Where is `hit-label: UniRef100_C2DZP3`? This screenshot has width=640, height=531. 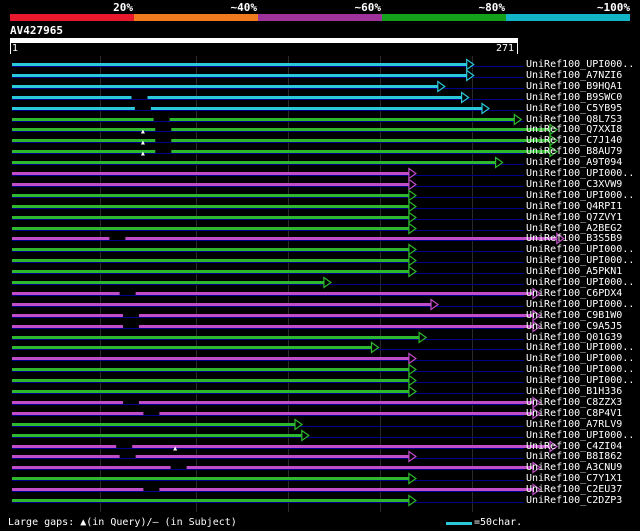
hit-label: UniRef100_C2DZP3 is located at coordinates (574, 501).